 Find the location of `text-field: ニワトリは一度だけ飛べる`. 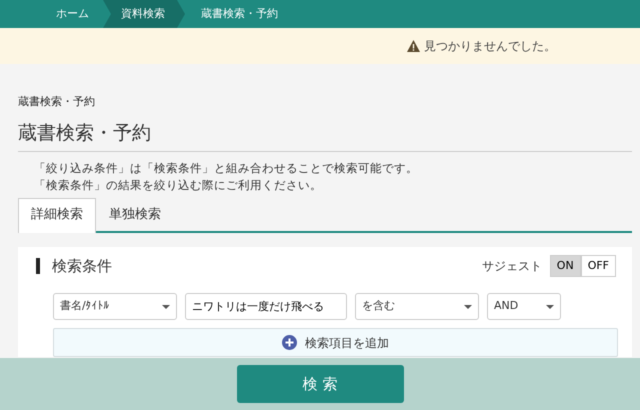

text-field: ニワトリは一度だけ飛べる is located at coordinates (266, 306).